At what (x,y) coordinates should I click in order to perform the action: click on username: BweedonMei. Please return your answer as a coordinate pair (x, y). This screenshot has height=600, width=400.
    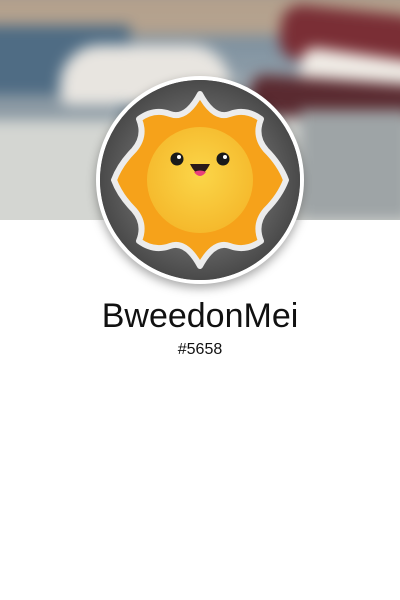
    Looking at the image, I should click on (200, 316).